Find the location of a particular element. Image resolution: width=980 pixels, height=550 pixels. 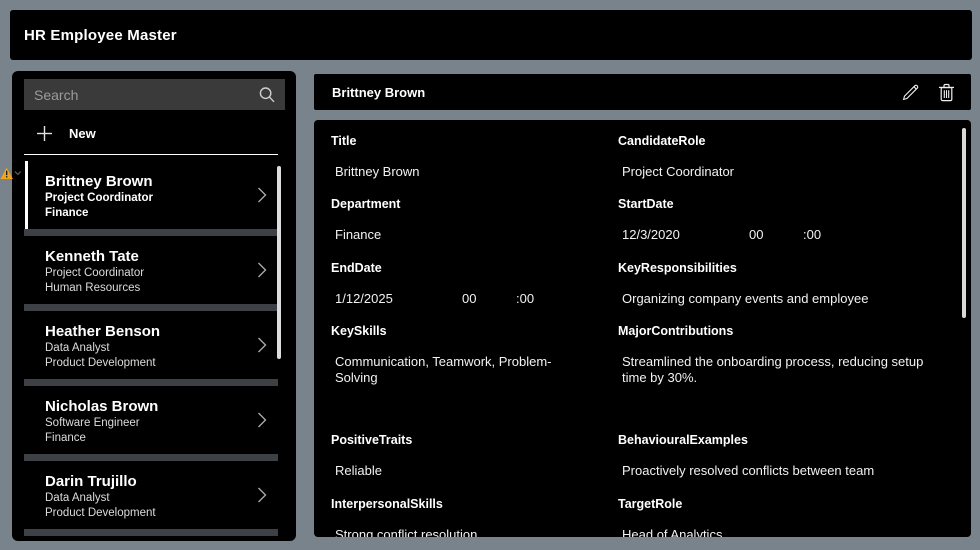

app-header: HR Employee Master is located at coordinates (491, 35).